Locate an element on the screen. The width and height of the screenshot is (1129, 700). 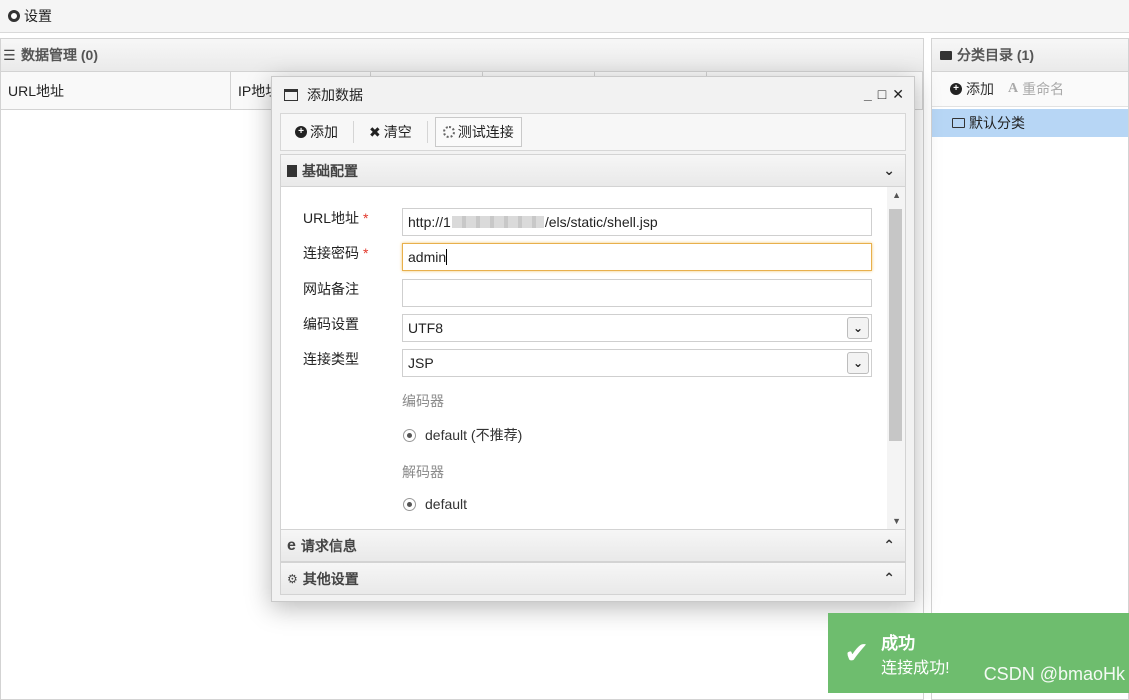
decoder-option: default is located at coordinates (435, 504).